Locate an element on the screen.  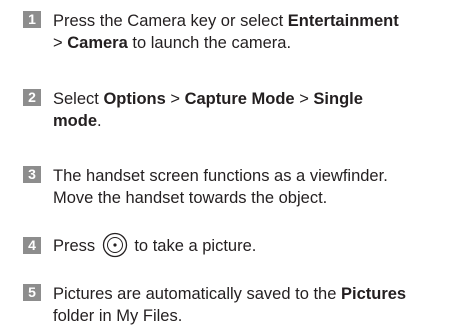
step-text-segment: to launch the camera. is located at coordinates (209, 43).